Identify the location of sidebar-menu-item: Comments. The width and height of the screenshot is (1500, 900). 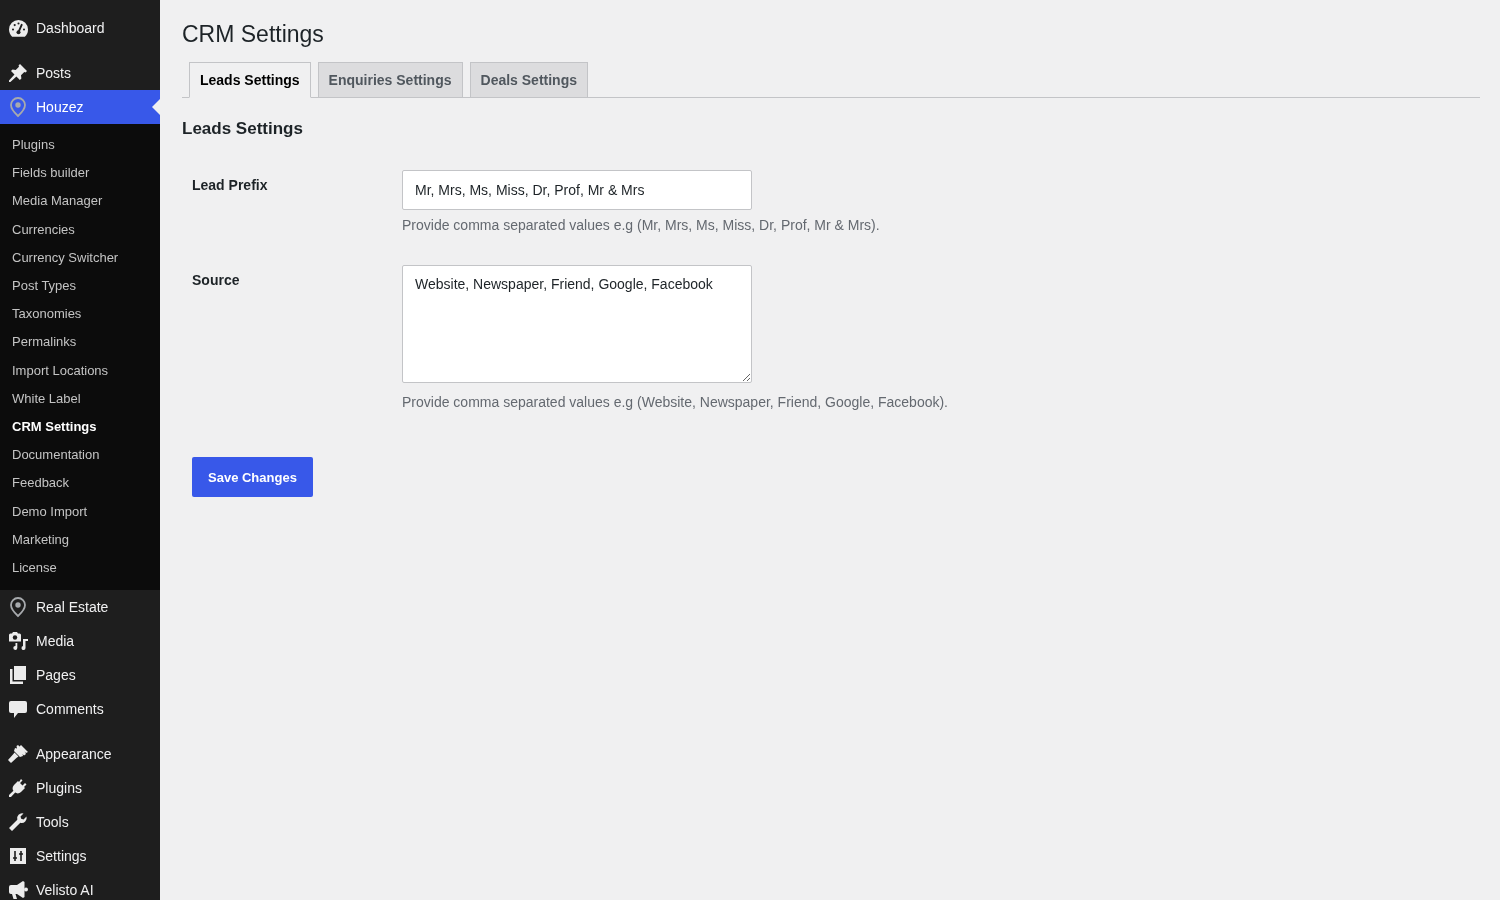
(80, 709).